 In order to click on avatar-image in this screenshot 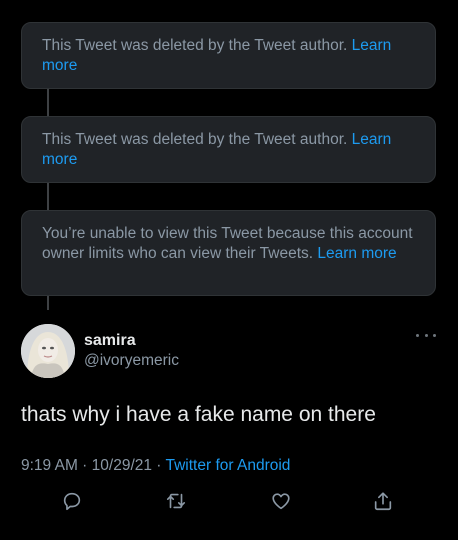, I will do `click(48, 351)`.